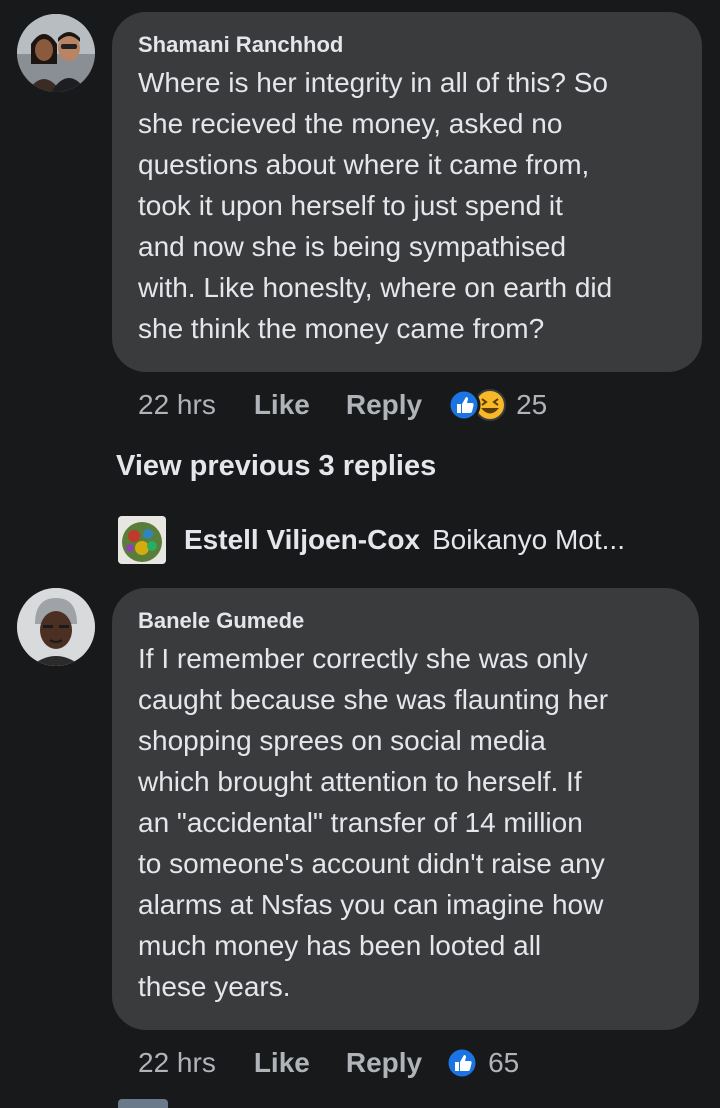  Describe the element at coordinates (276, 466) in the screenshot. I see `view-previous-replies-link: View previous 3 replies` at that location.